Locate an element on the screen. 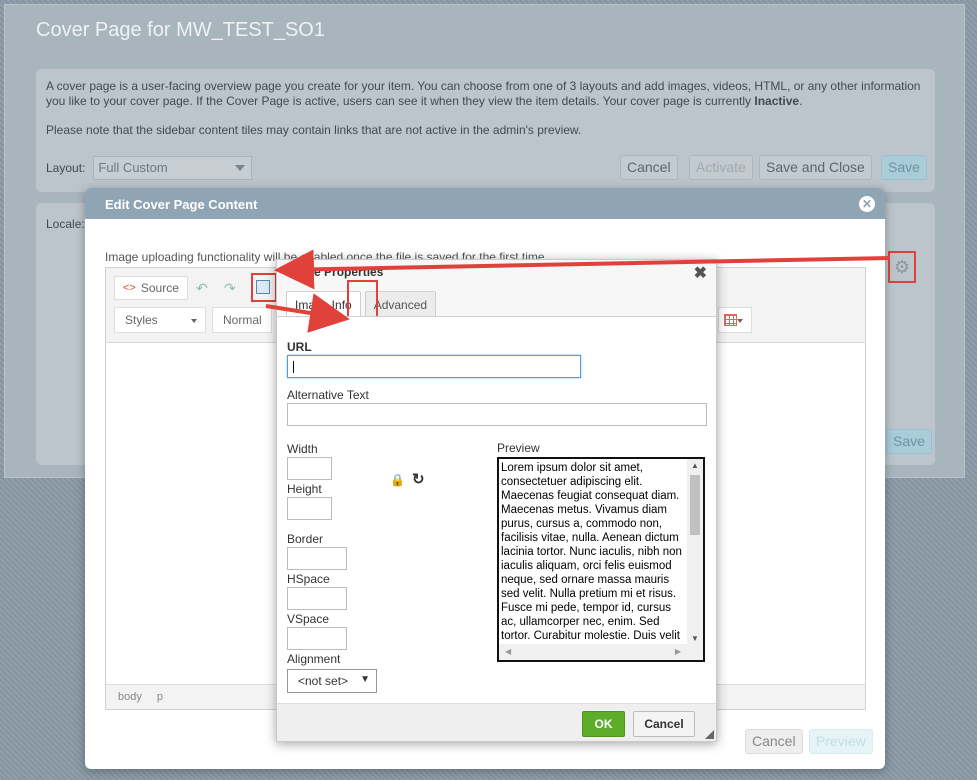  alt-text-label: Alternative Text is located at coordinates (328, 395).